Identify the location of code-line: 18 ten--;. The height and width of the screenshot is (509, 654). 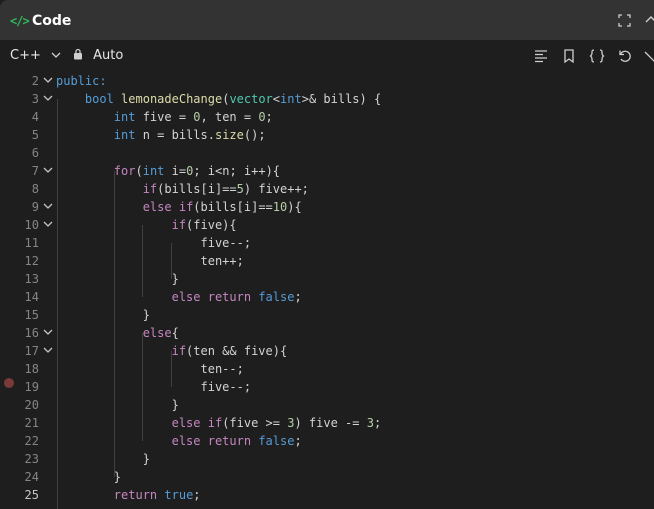
(327, 369).